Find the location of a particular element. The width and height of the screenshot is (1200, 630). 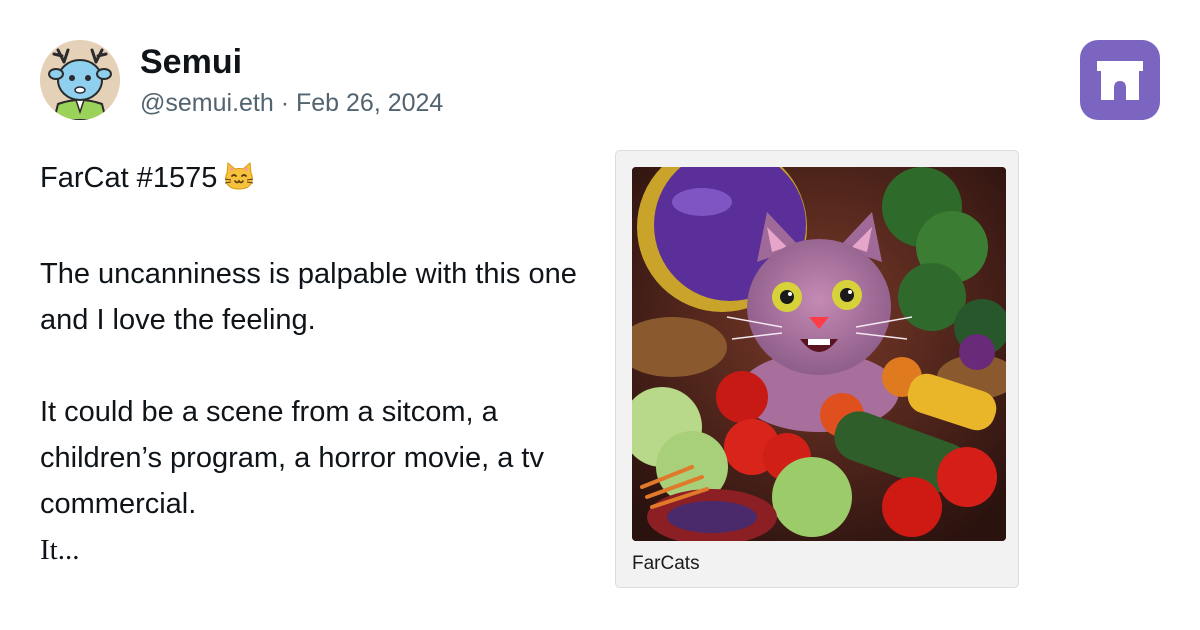

post-title: FarCat #1575 is located at coordinates (320, 180).